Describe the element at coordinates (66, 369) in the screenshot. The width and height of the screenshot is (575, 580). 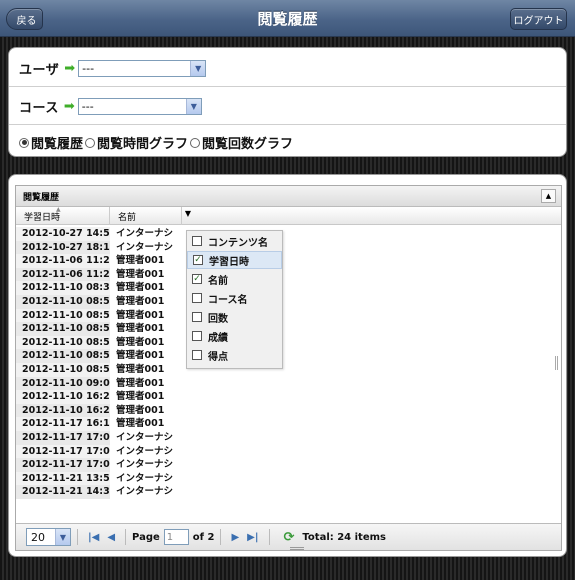
I see `cell-date: 2012-11-10 08:59` at that location.